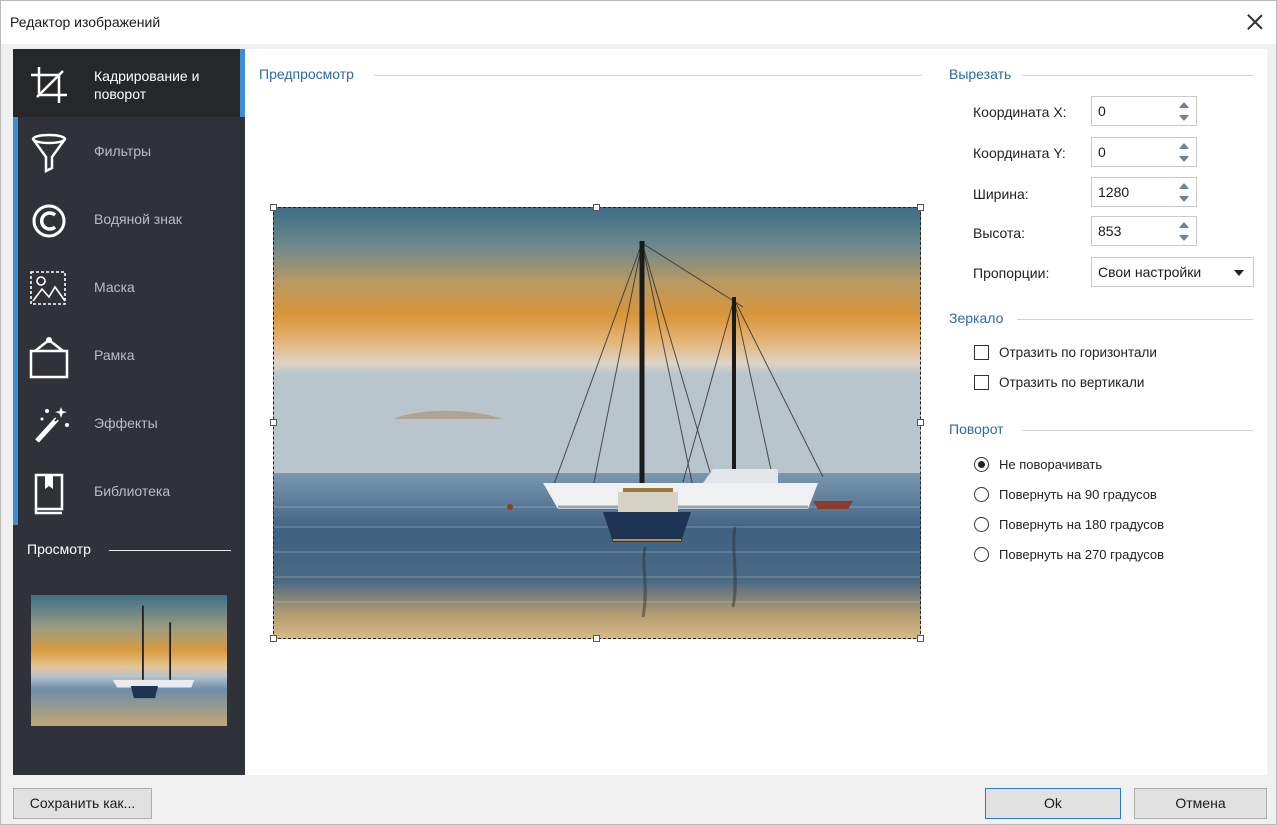  What do you see at coordinates (981, 554) in the screenshot?
I see `rotate-270-radio` at bounding box center [981, 554].